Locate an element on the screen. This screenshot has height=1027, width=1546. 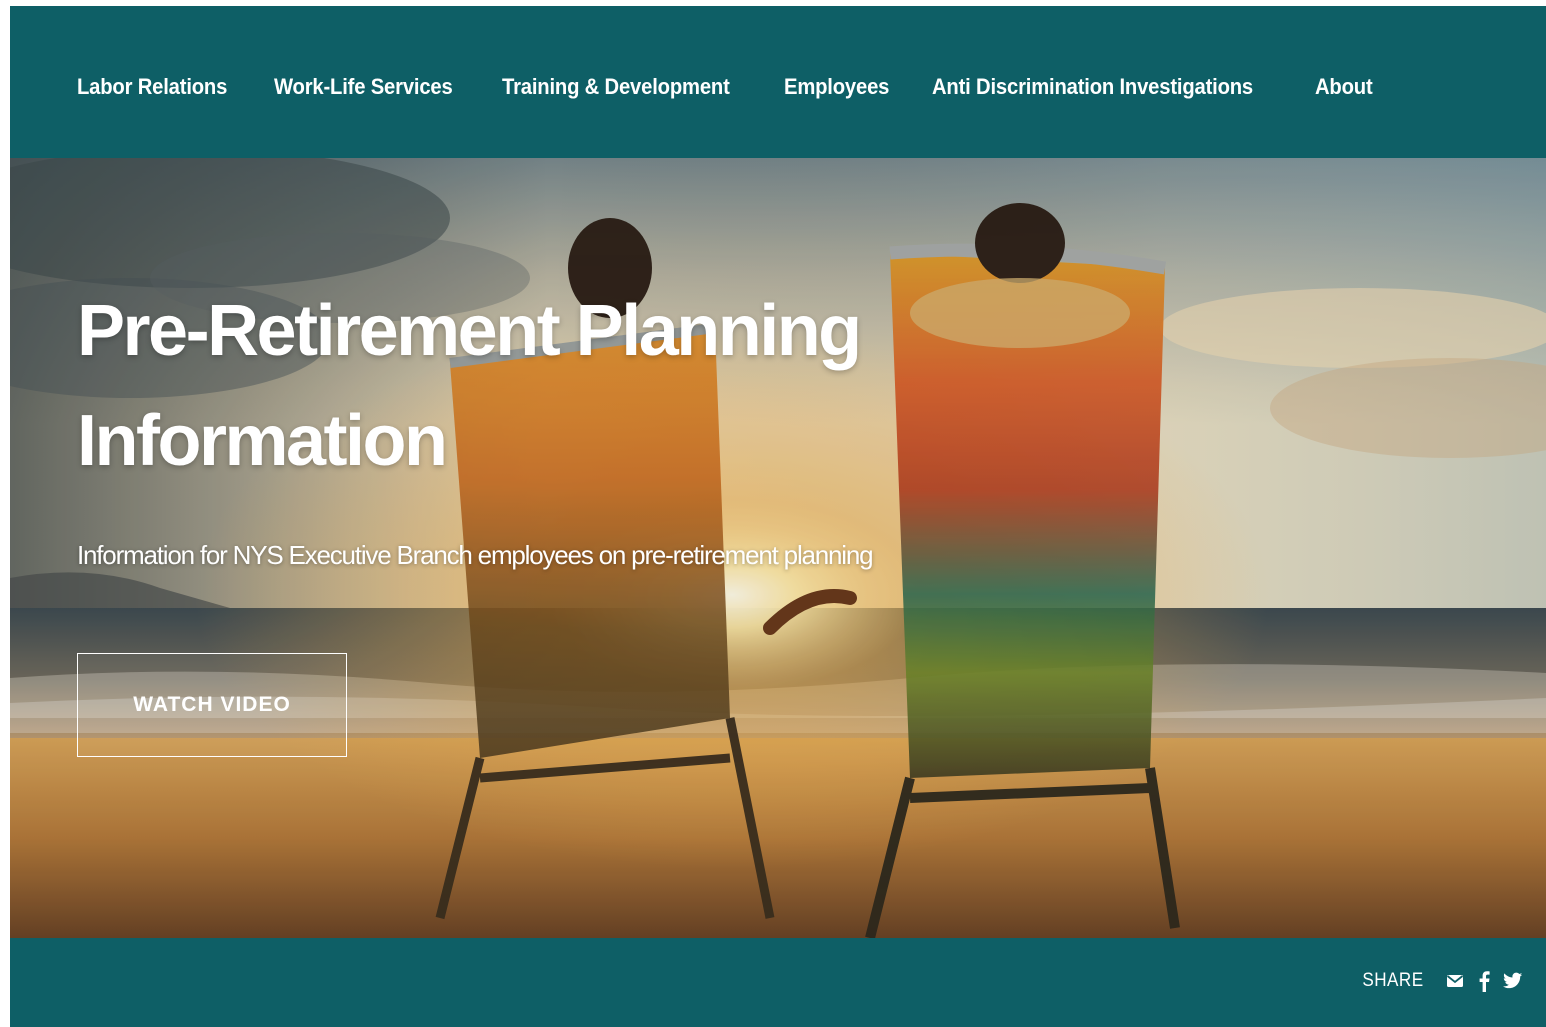
hero-title: Pre-Retirement Planning Information is located at coordinates (477, 386).